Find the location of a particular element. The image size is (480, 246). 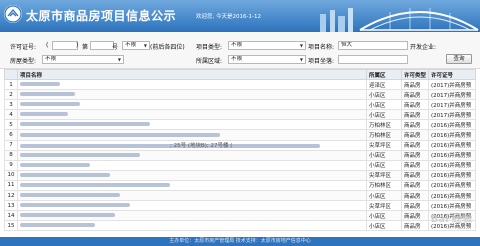

table-row: 7 ; 25号 (地块B); 27号楼 (尖草坪区 商品房 (2016)并商房预 is located at coordinates (240, 145).